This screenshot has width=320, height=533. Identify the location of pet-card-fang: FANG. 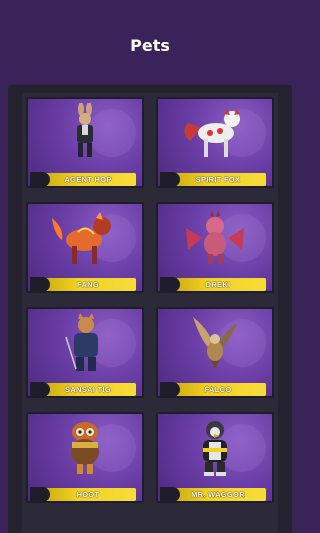
(85, 247).